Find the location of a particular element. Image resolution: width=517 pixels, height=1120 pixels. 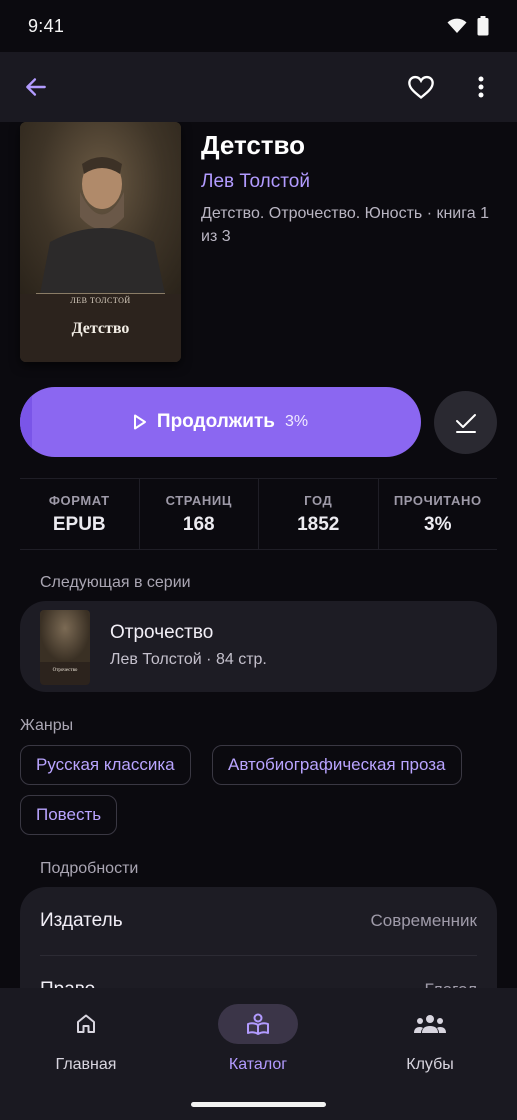

continue-reading-button: Продолжить 3% is located at coordinates (220, 422).